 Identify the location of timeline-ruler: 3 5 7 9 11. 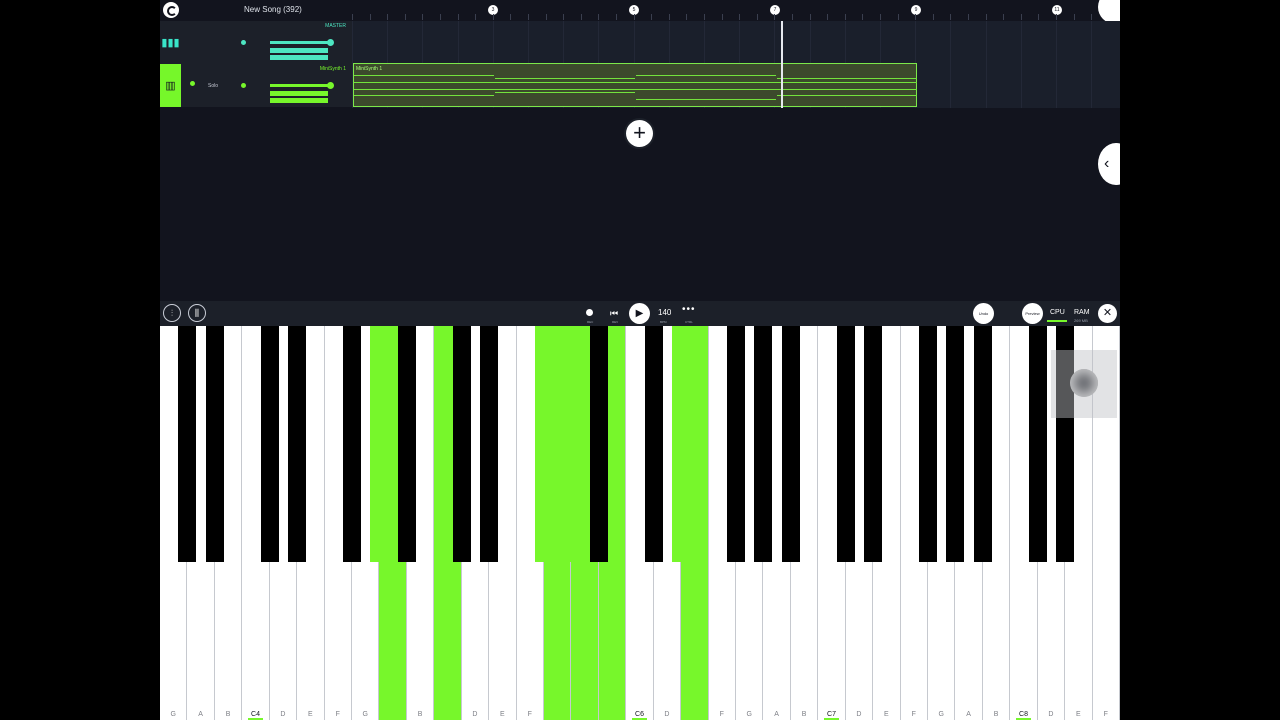
(736, 10).